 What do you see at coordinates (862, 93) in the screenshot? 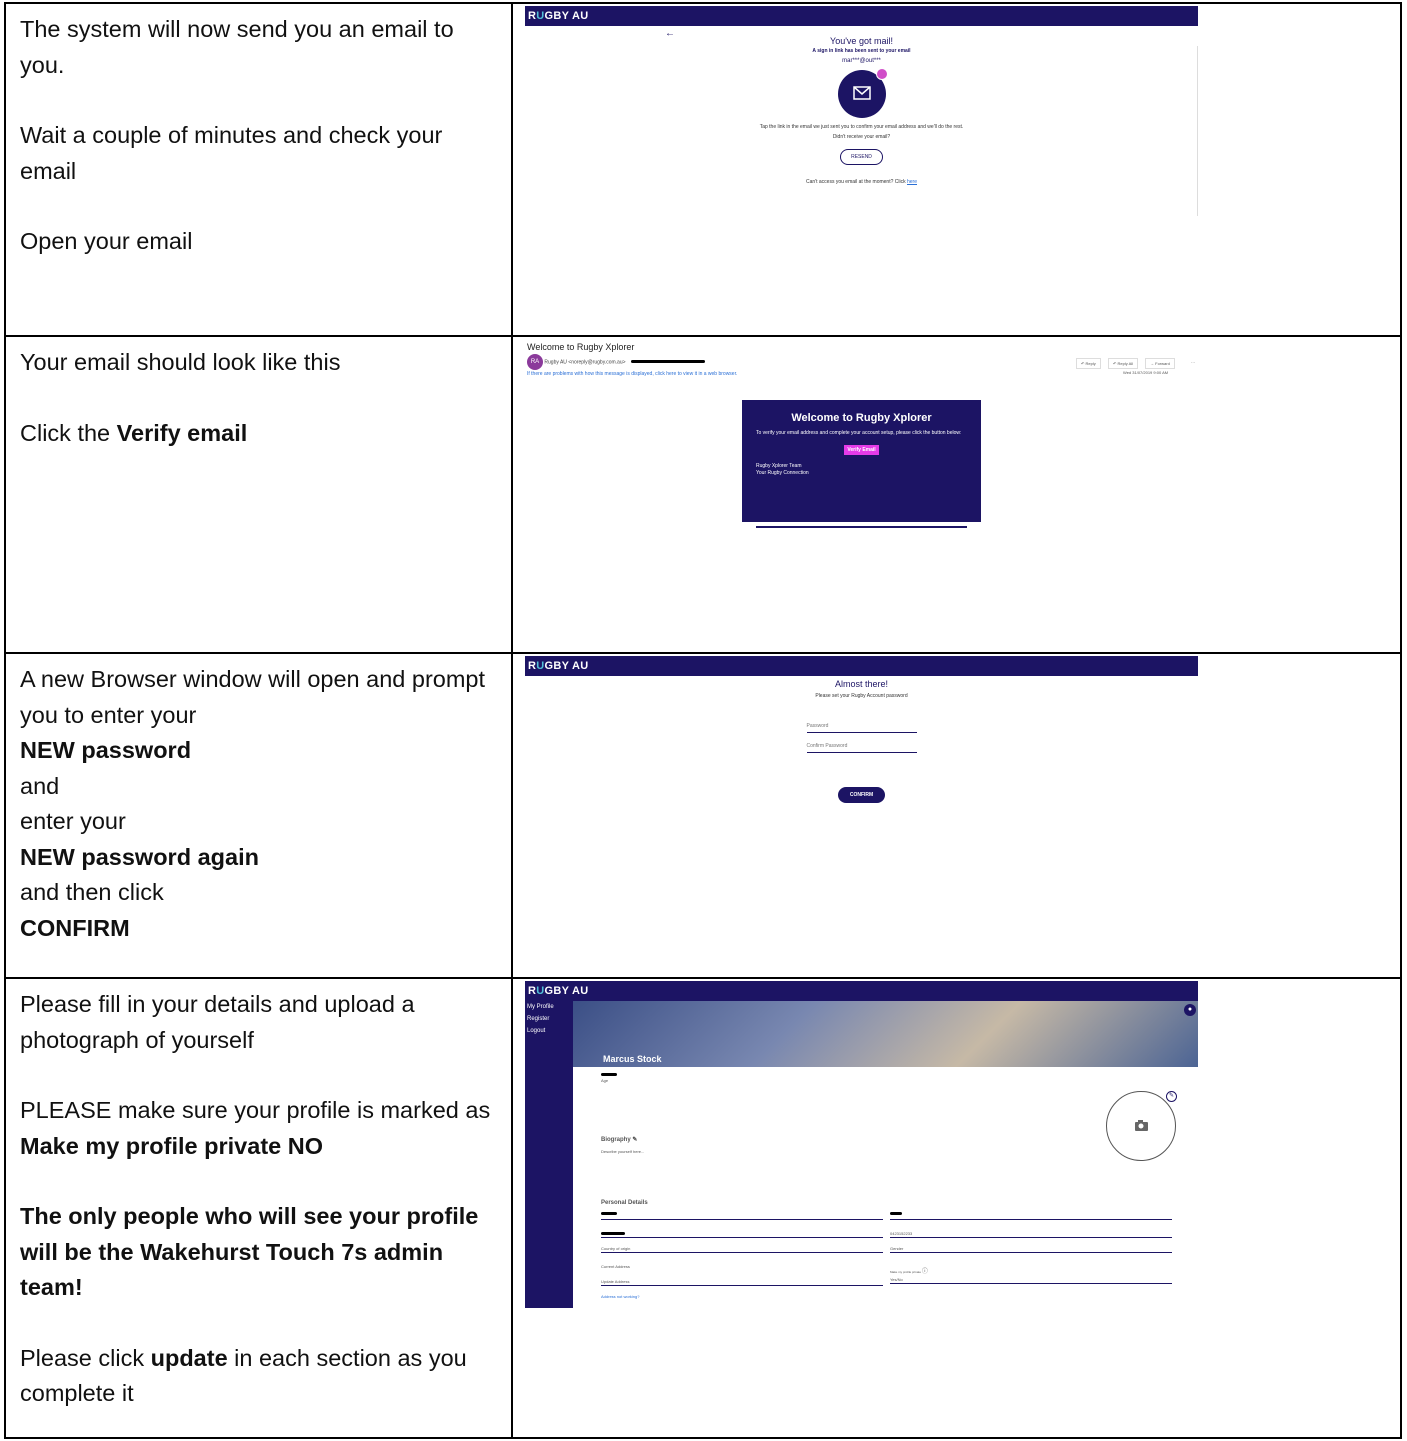
I see `envelope-icon` at bounding box center [862, 93].